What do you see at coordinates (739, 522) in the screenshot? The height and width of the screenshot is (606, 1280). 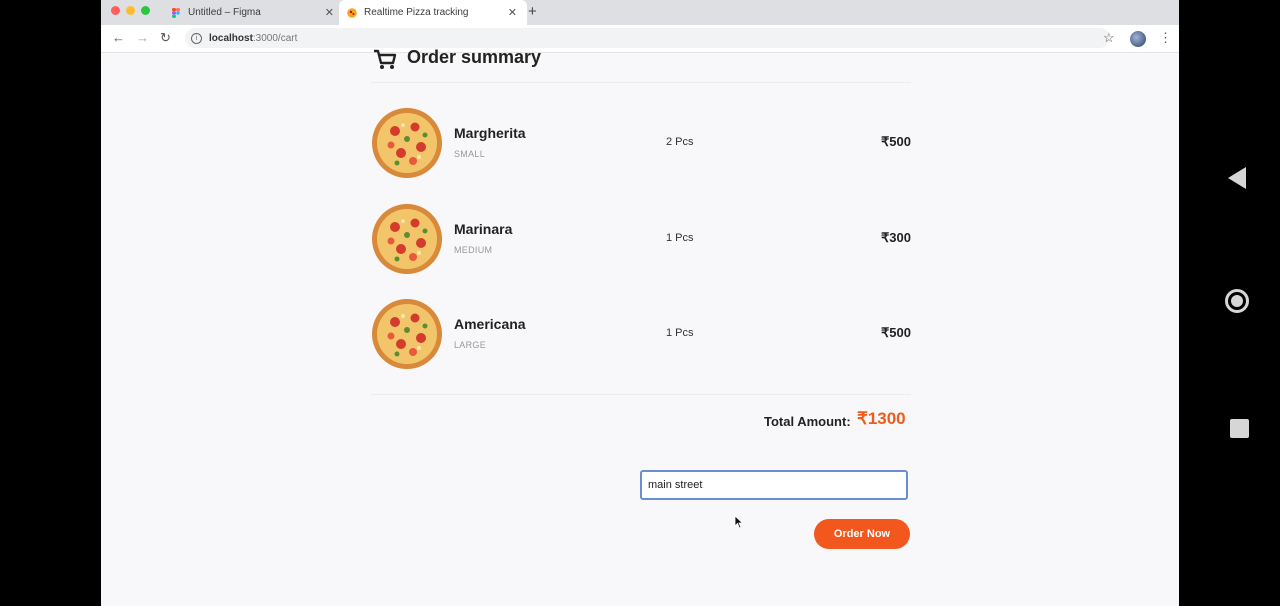 I see `mouse-cursor-icon` at bounding box center [739, 522].